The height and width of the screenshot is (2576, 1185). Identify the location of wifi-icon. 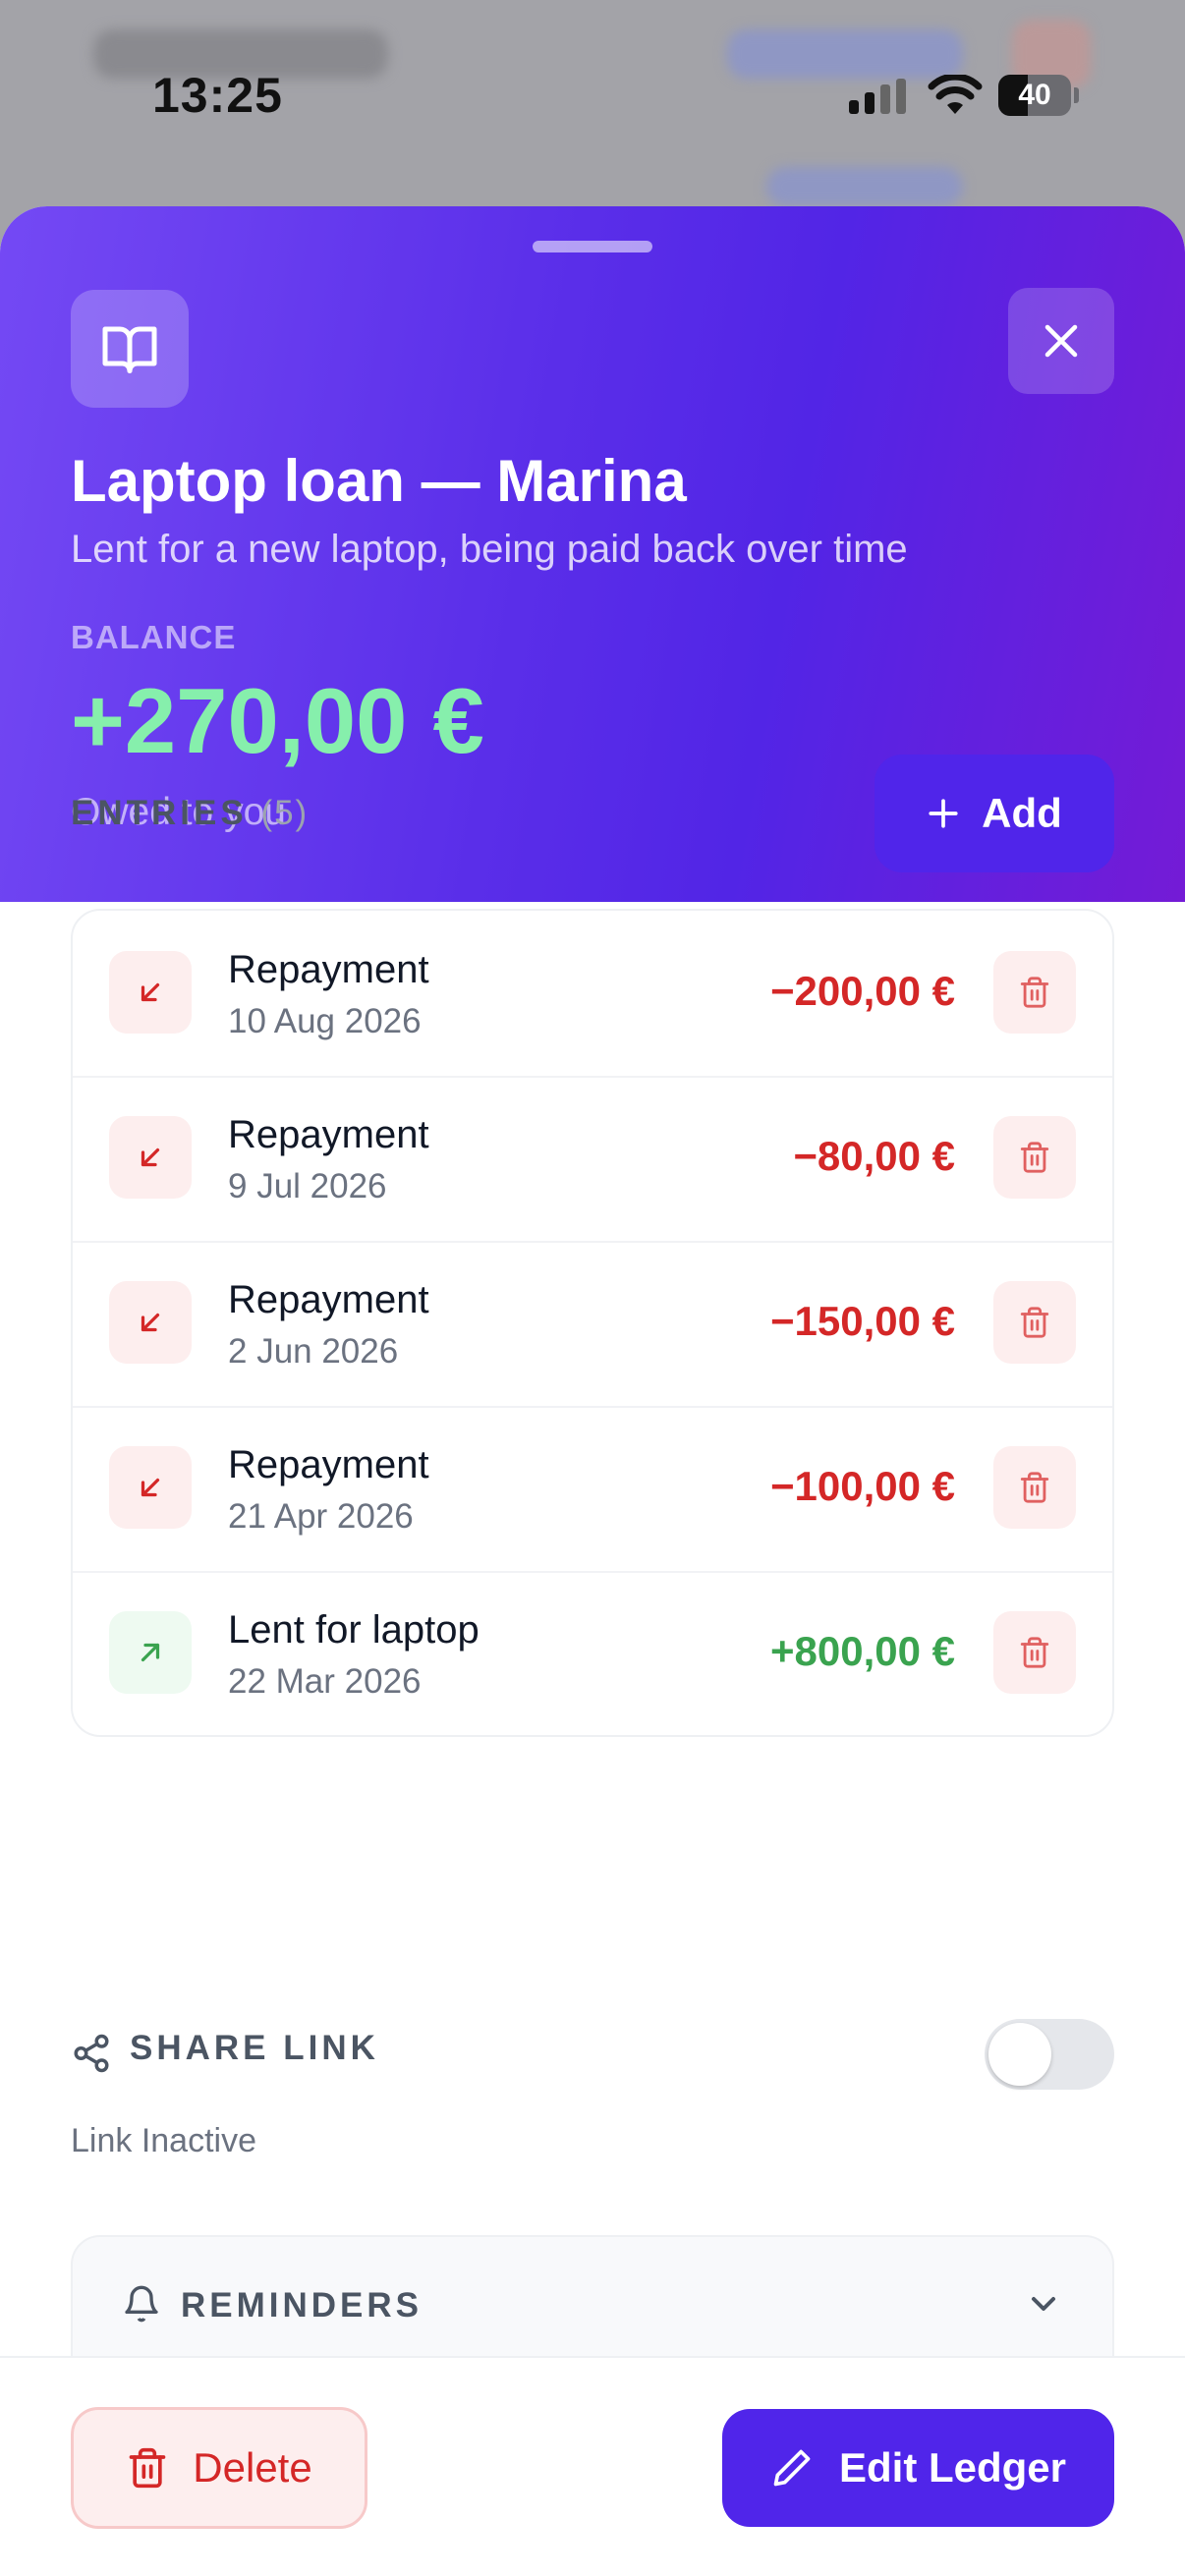
(956, 94).